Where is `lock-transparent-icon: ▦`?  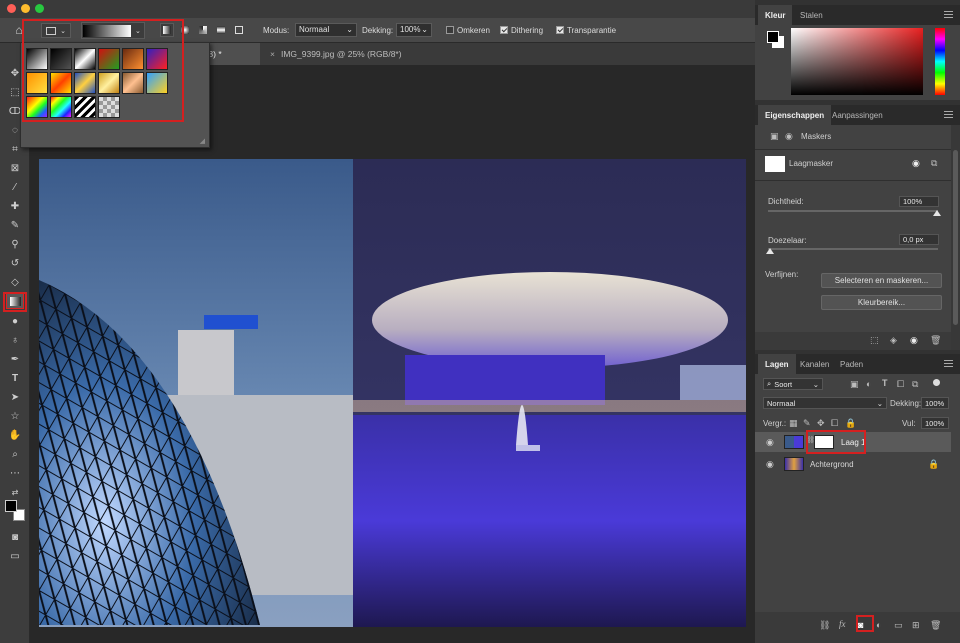
lock-transparent-icon: ▦ is located at coordinates (793, 423).